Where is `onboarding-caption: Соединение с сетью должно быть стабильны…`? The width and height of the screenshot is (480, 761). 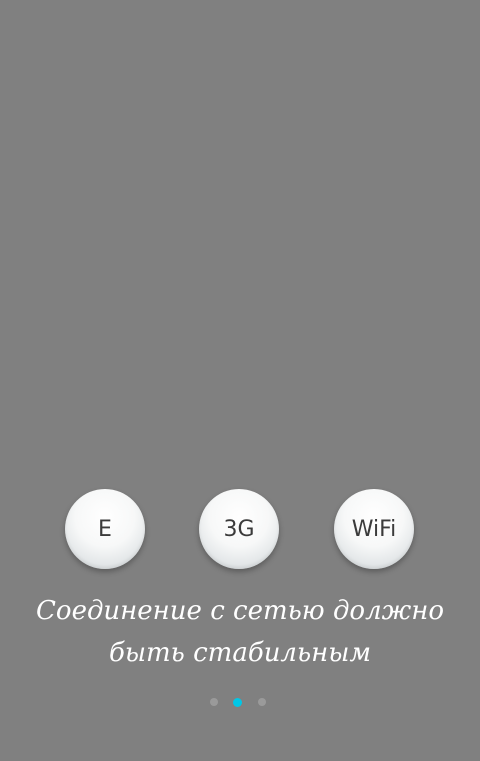
onboarding-caption: Соединение с сетью должно быть стабильны… is located at coordinates (240, 632).